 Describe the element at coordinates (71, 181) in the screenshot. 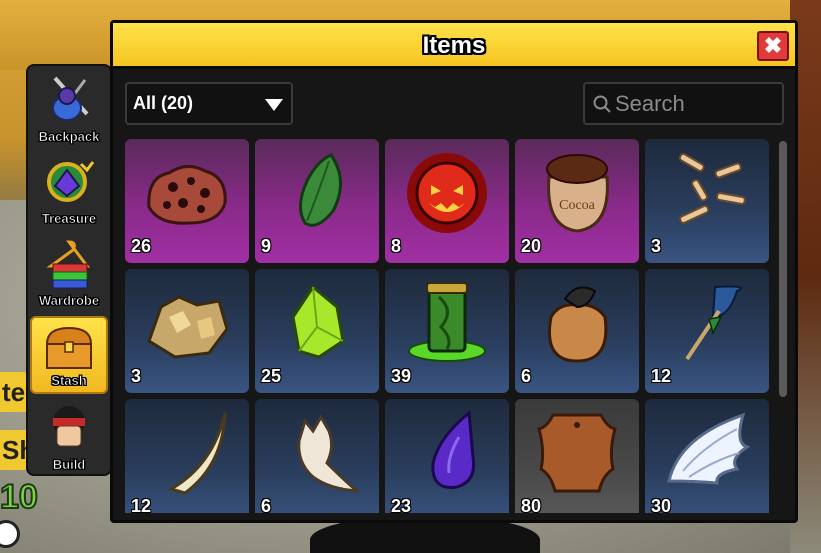

I see `treasure-icon` at that location.